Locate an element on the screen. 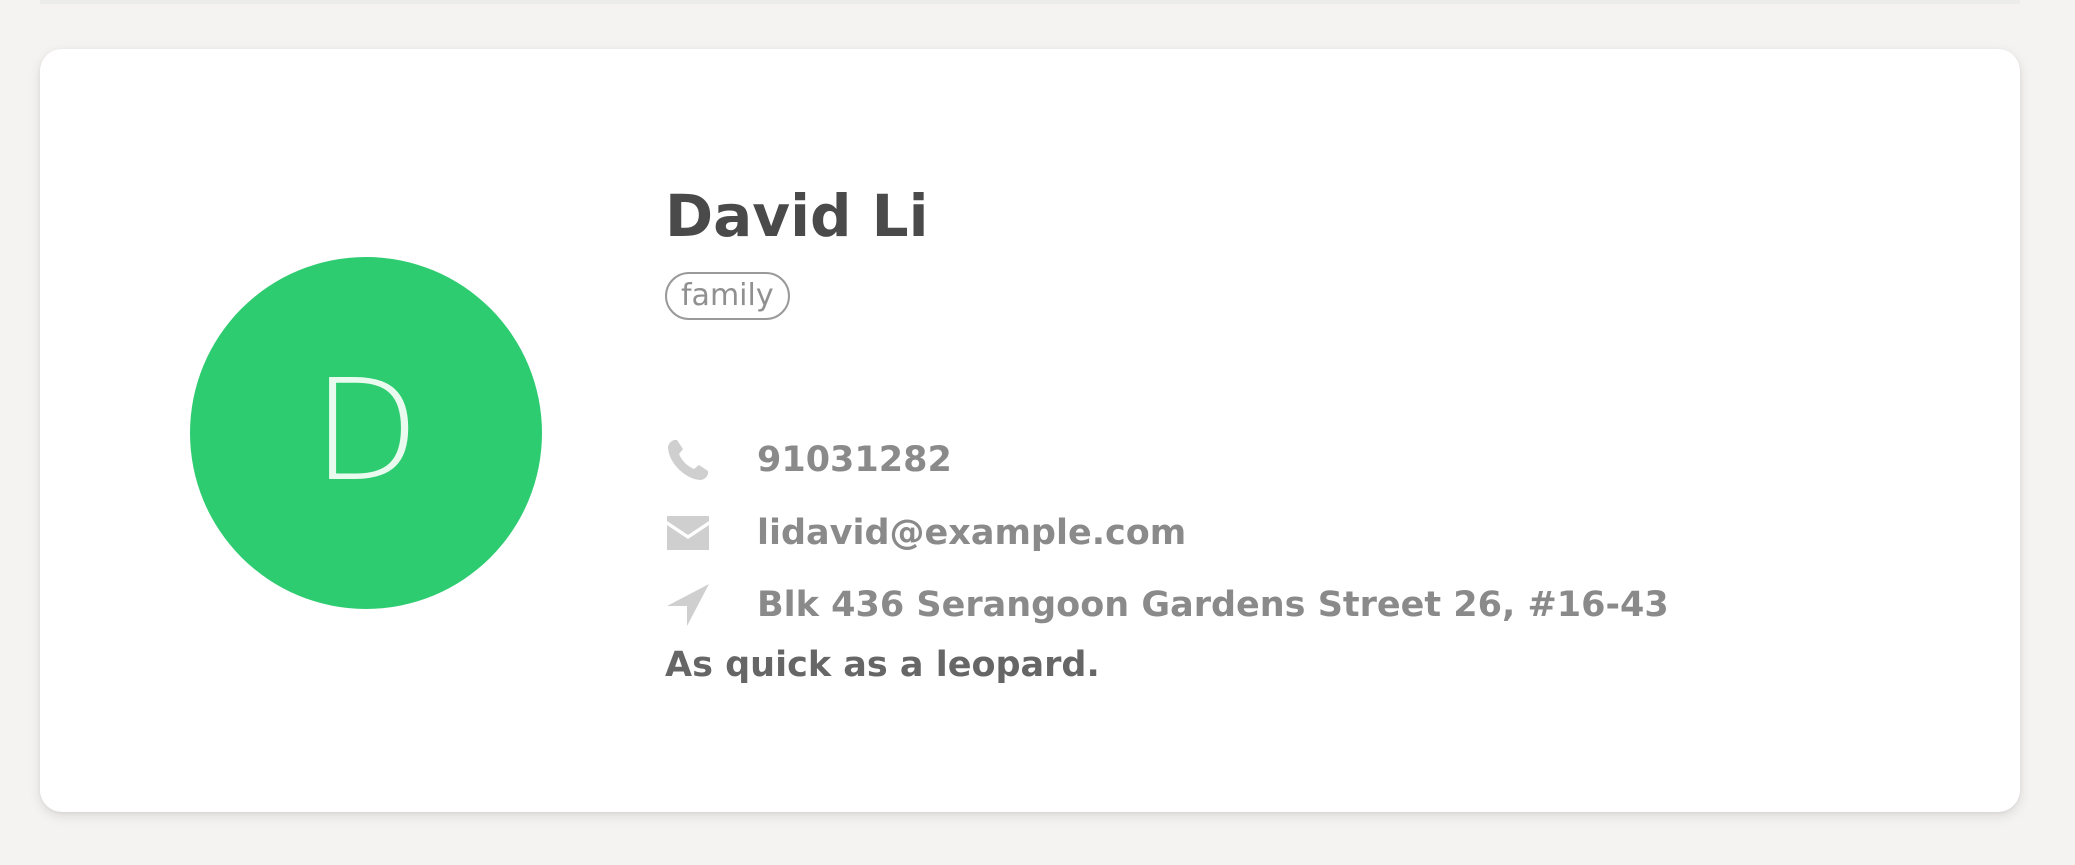  avatar: D is located at coordinates (366, 433).